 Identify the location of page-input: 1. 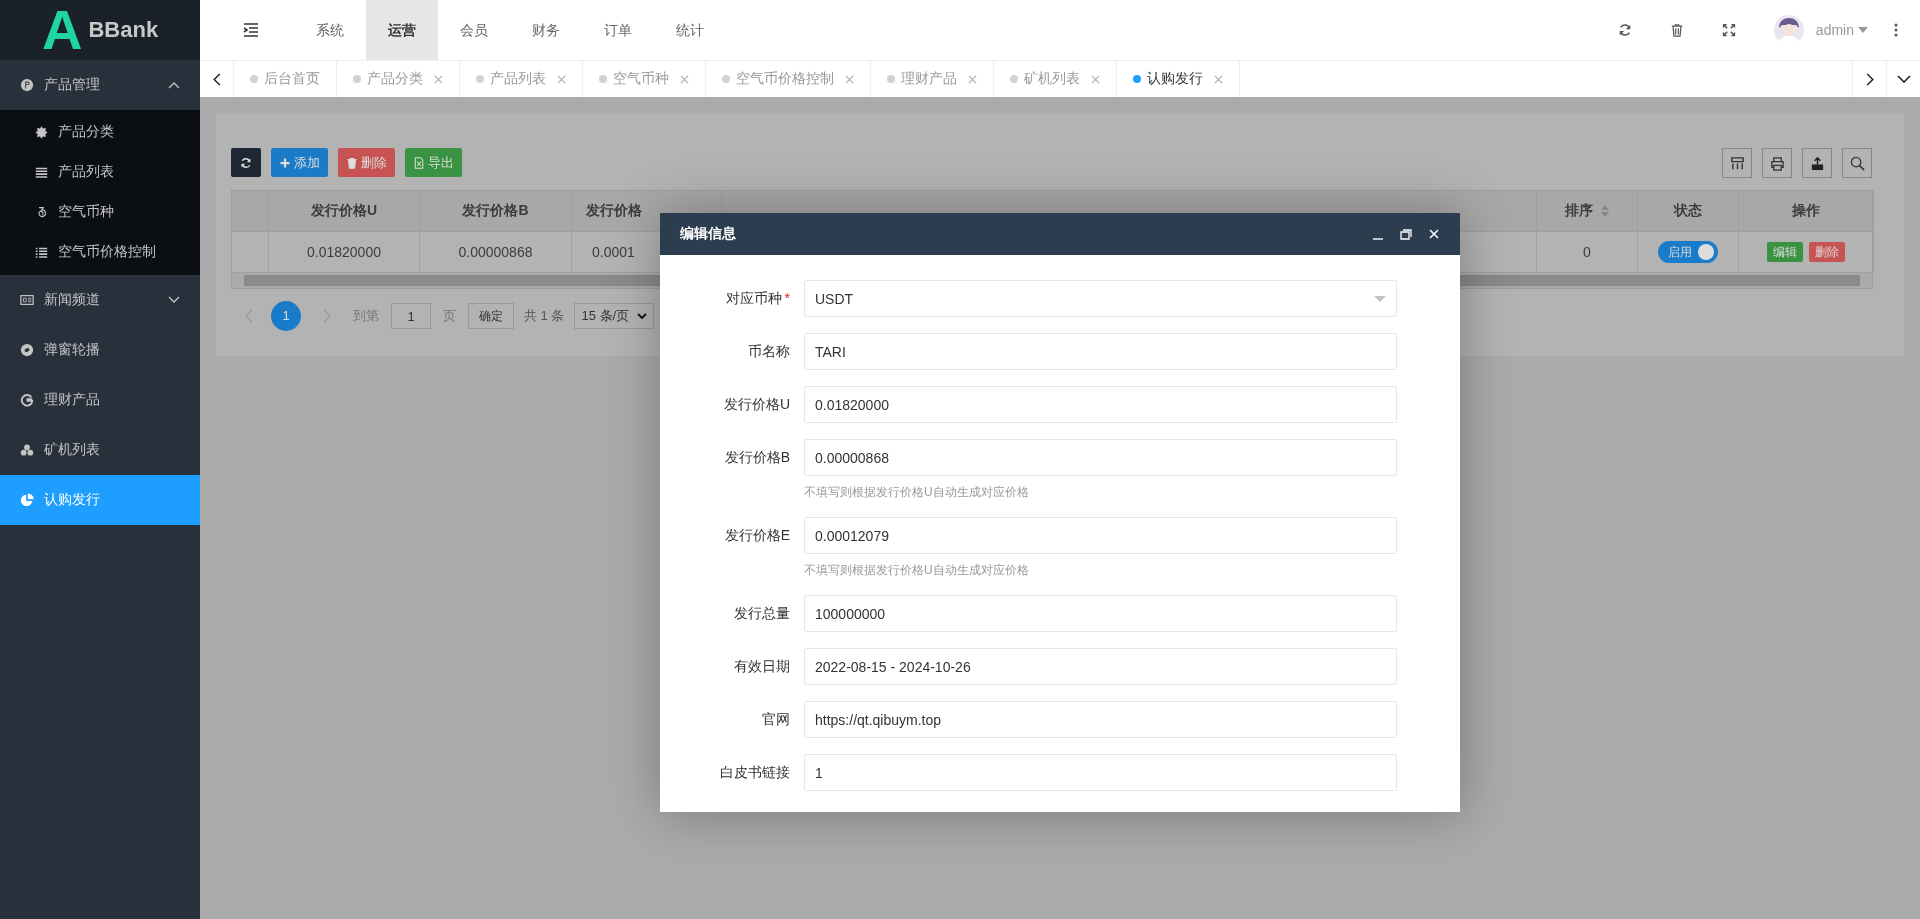
(411, 316).